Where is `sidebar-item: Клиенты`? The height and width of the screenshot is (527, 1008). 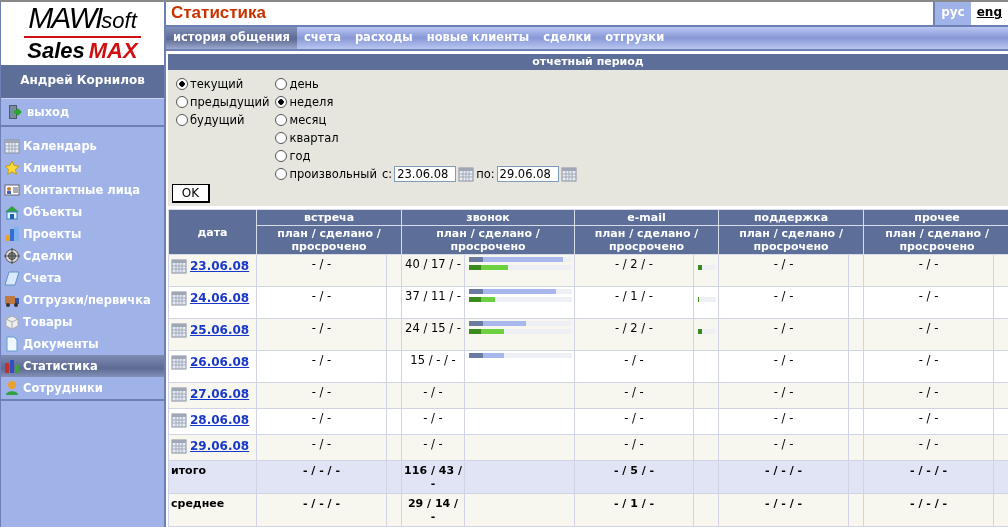
sidebar-item: Клиенты is located at coordinates (82, 168).